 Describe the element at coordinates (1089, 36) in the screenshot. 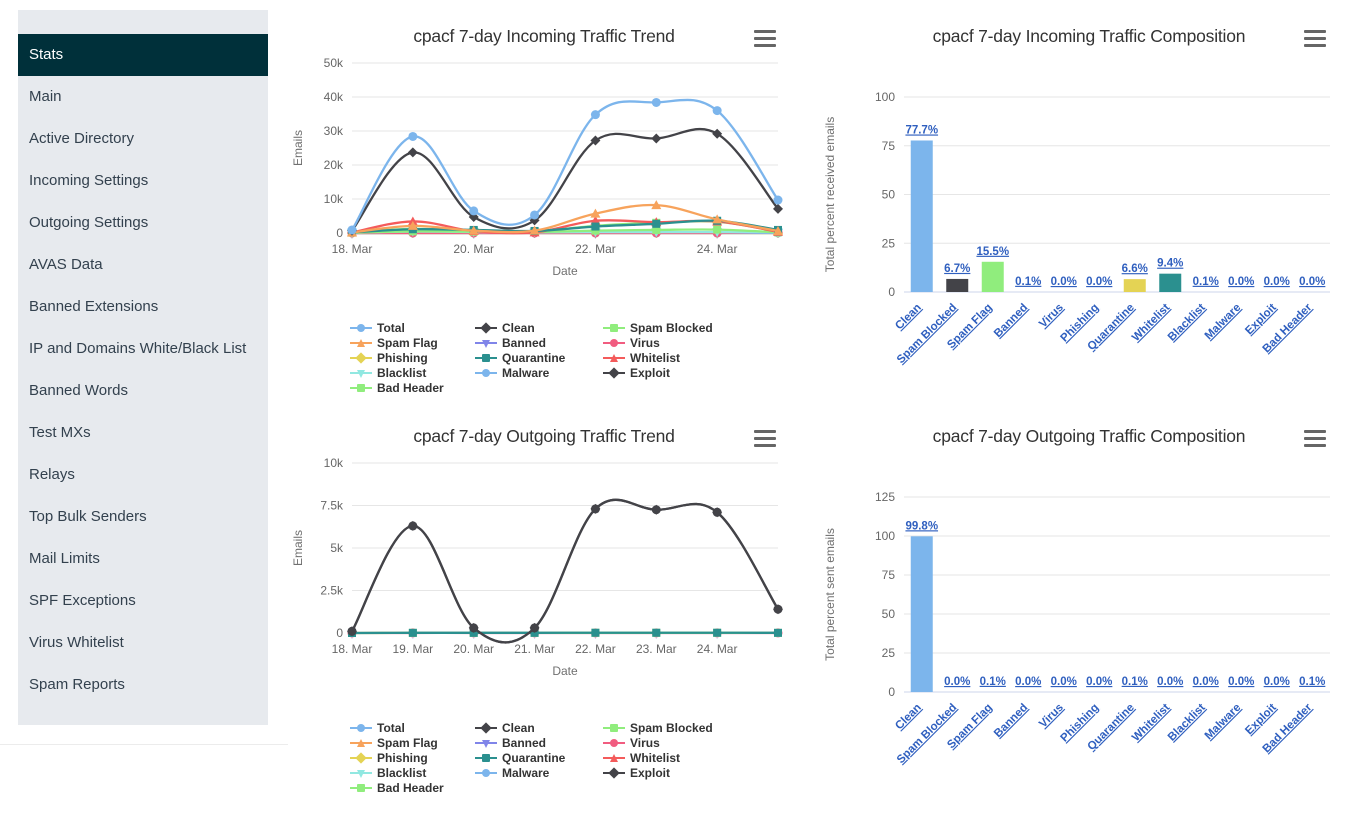

I see `chart-title-incoming-composition: cpacf 7-day Incoming Traffic Composition` at that location.